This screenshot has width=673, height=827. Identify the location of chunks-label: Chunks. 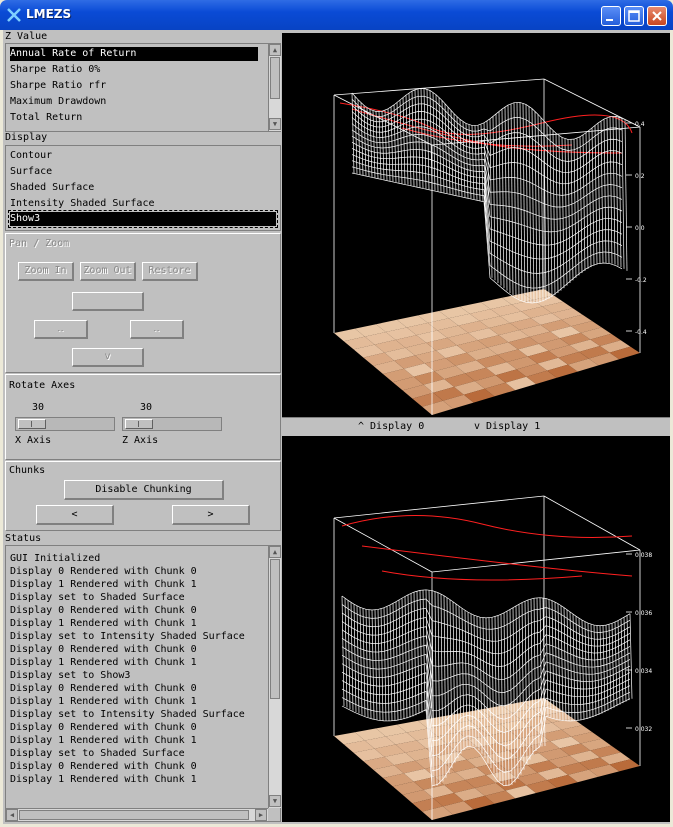
(27, 470).